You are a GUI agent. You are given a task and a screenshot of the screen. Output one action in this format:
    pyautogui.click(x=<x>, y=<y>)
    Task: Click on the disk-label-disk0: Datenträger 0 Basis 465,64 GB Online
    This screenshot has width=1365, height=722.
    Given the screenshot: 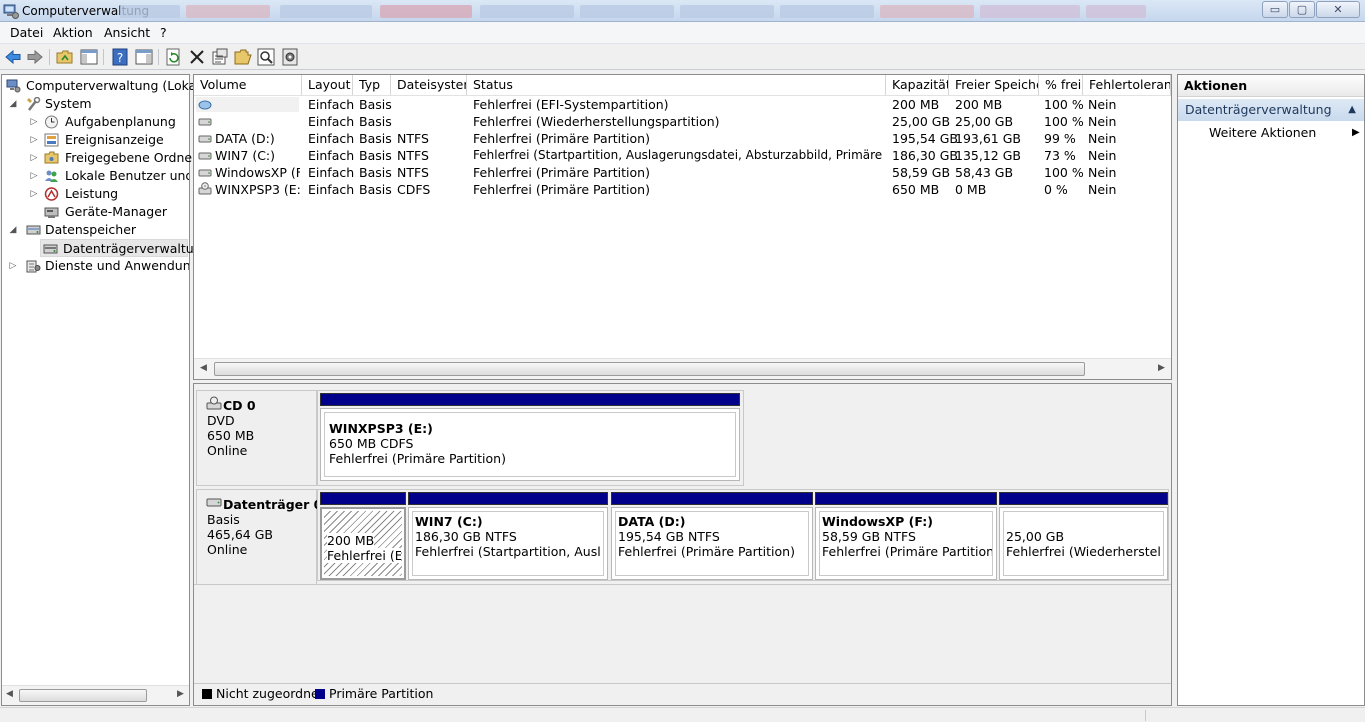 What is the action you would take?
    pyautogui.click(x=259, y=537)
    